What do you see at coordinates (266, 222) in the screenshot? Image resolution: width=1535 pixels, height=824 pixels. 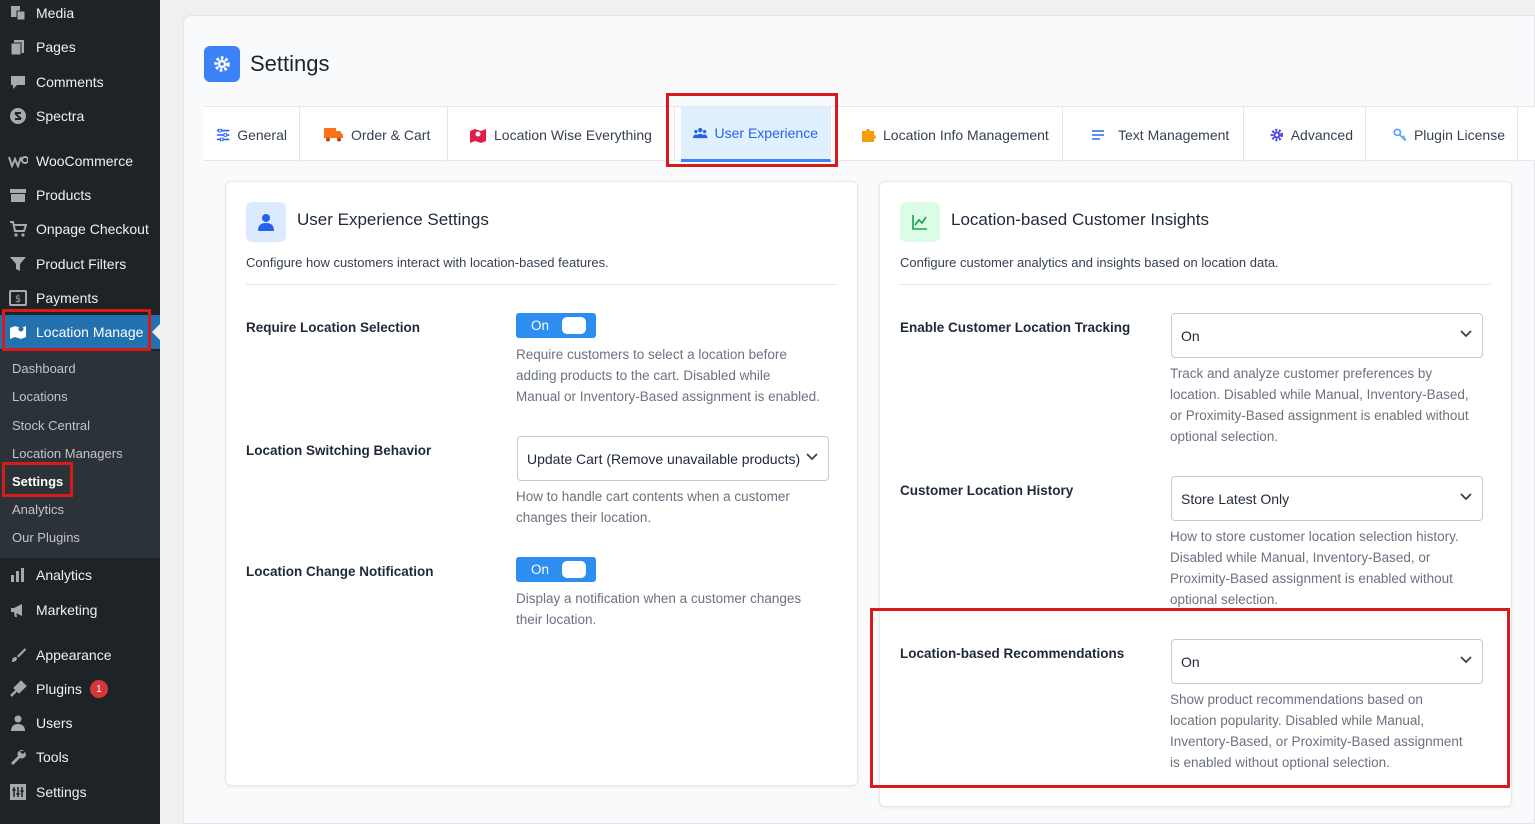 I see `user-icon` at bounding box center [266, 222].